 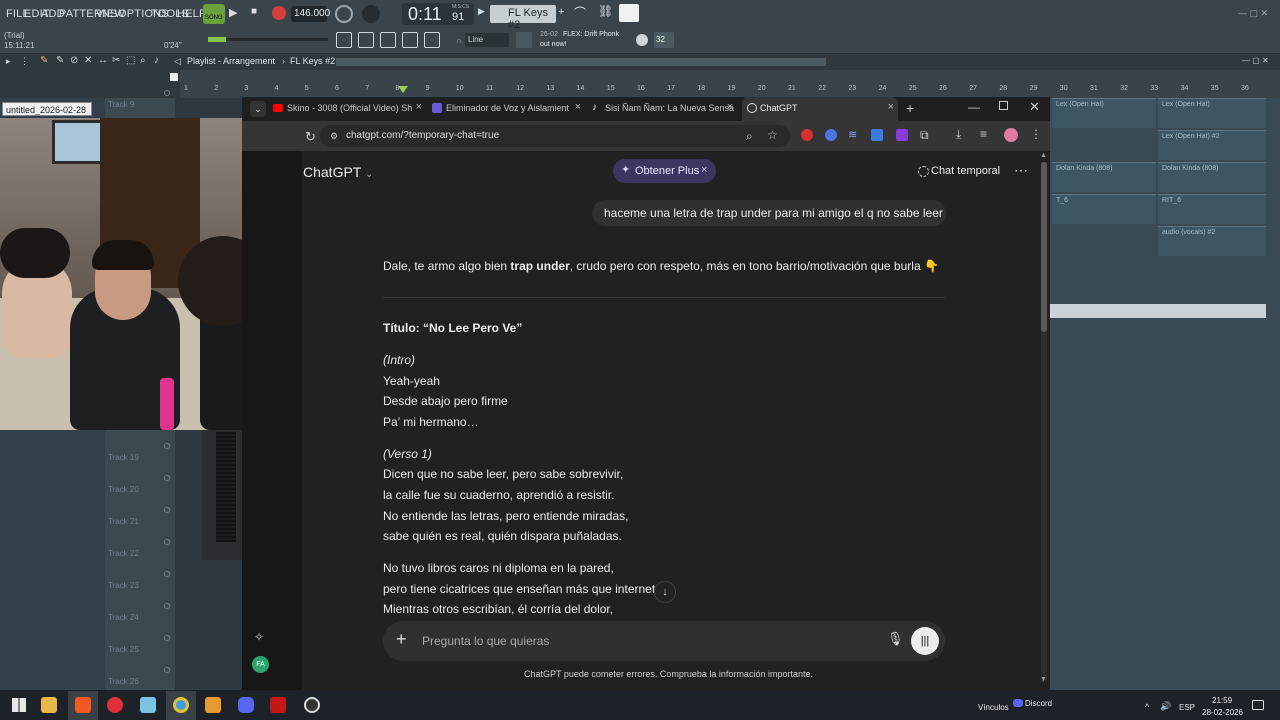 I want to click on playlist-icon, so click(x=344, y=40).